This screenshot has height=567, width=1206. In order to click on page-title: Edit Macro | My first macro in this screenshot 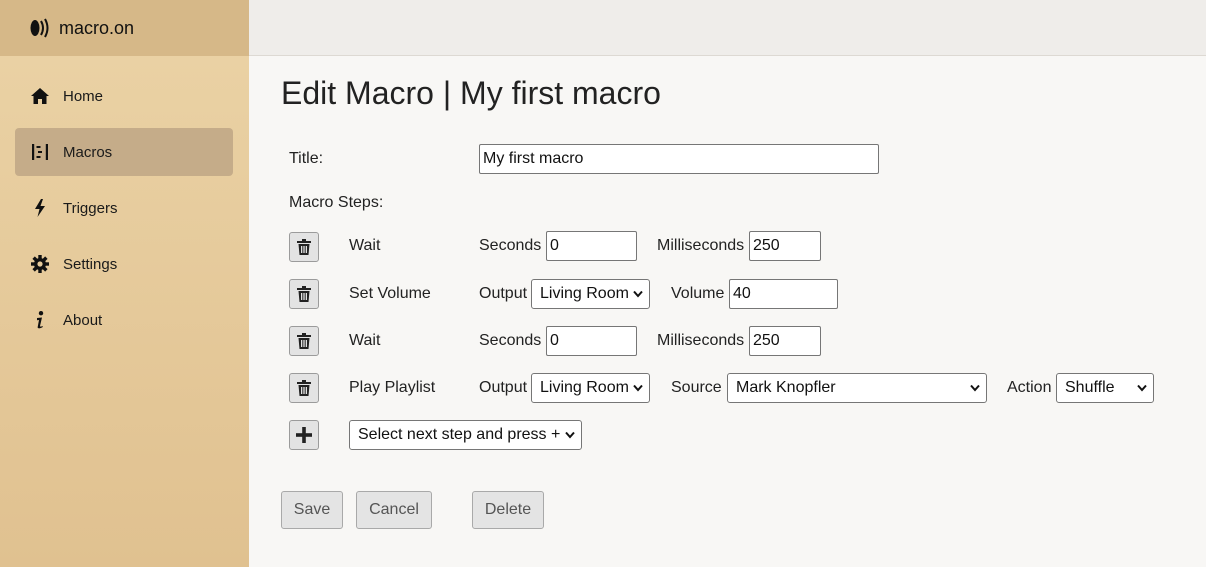, I will do `click(471, 93)`.